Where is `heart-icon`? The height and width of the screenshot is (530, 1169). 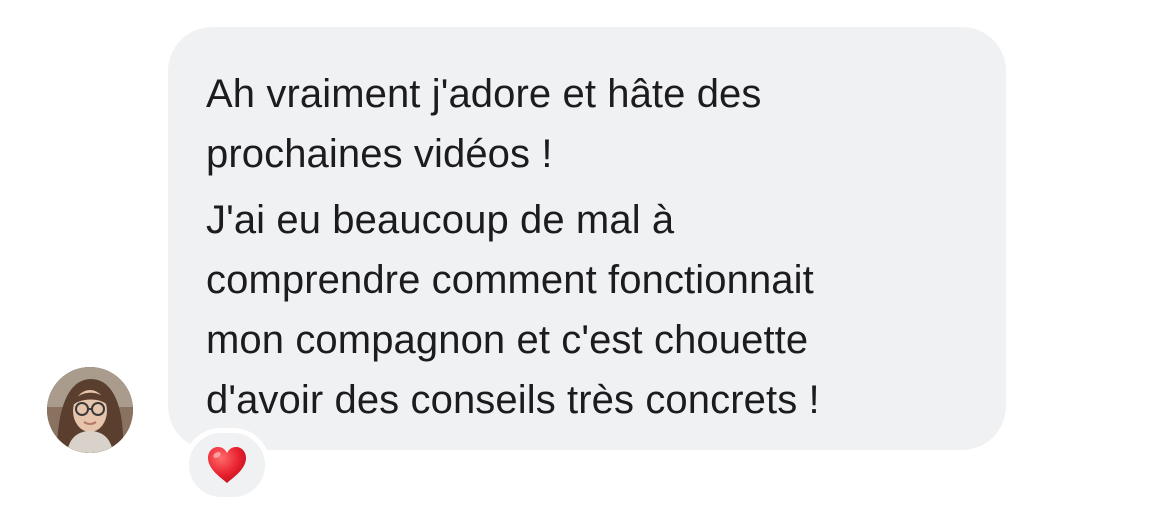
heart-icon is located at coordinates (227, 465).